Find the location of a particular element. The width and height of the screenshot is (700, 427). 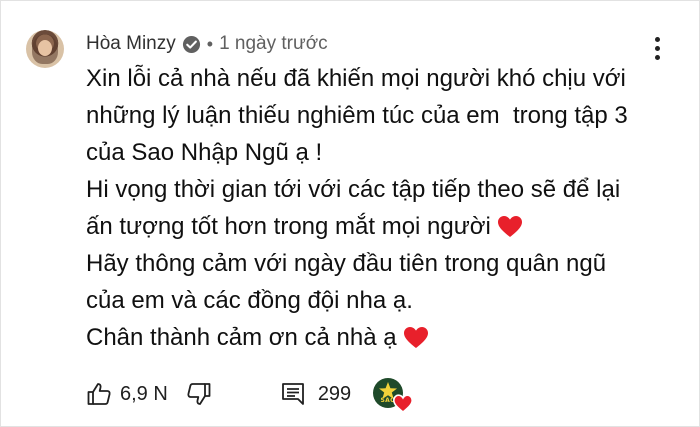

more-vert-icon is located at coordinates (657, 48).